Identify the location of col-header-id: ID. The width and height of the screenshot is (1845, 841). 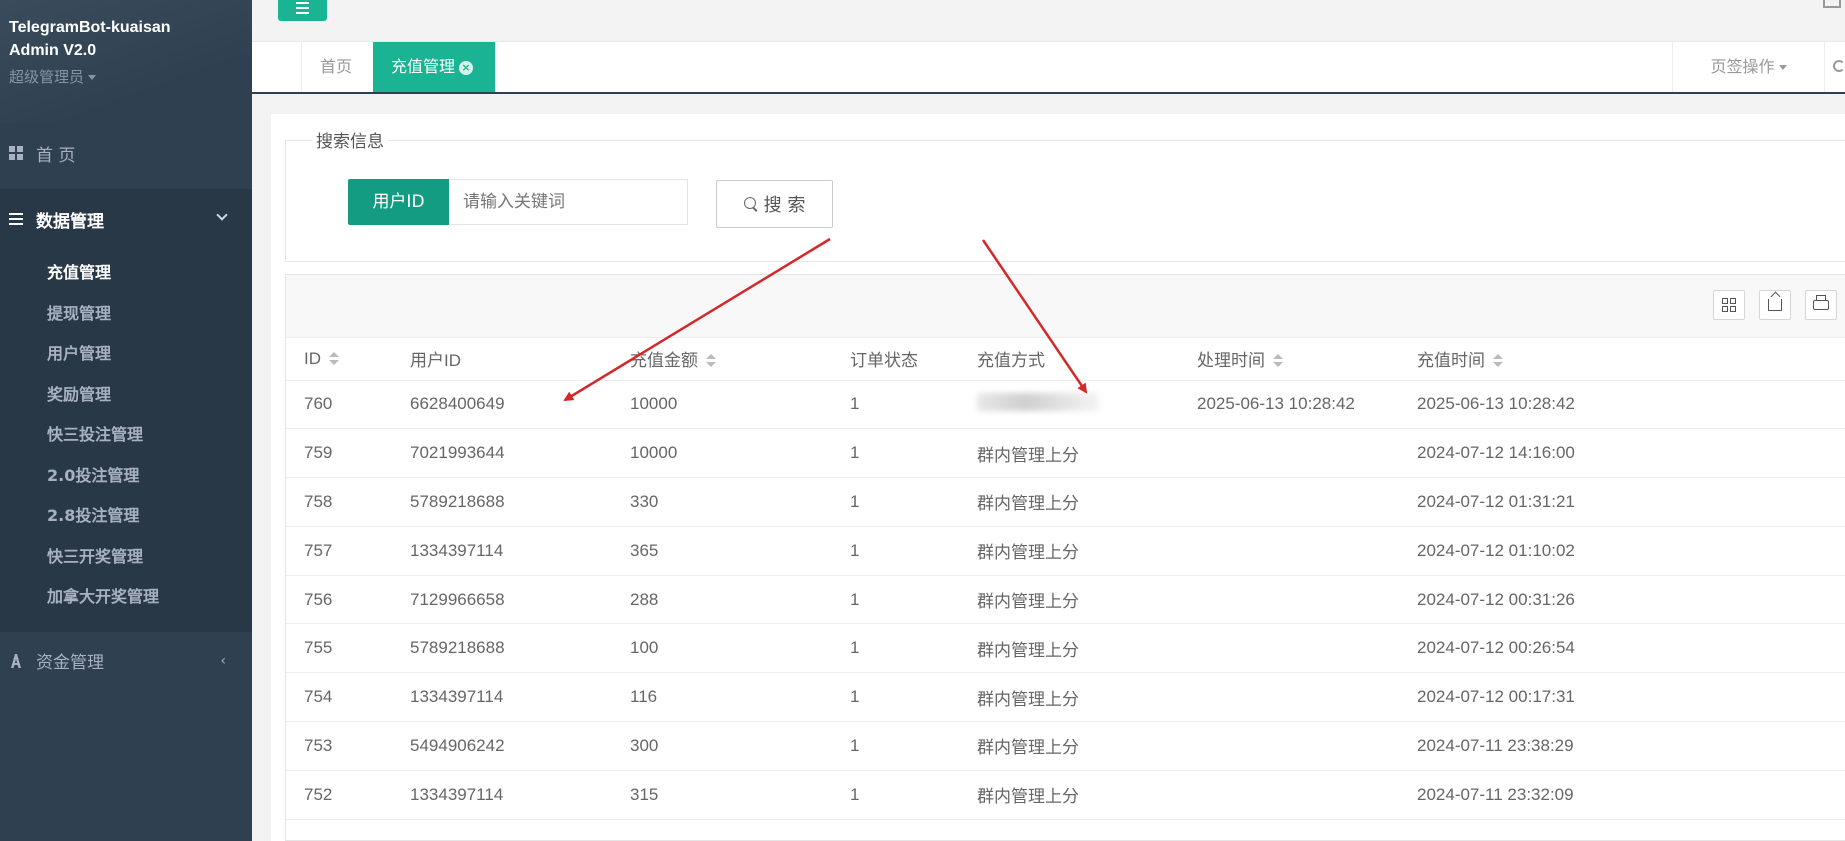
(339, 359).